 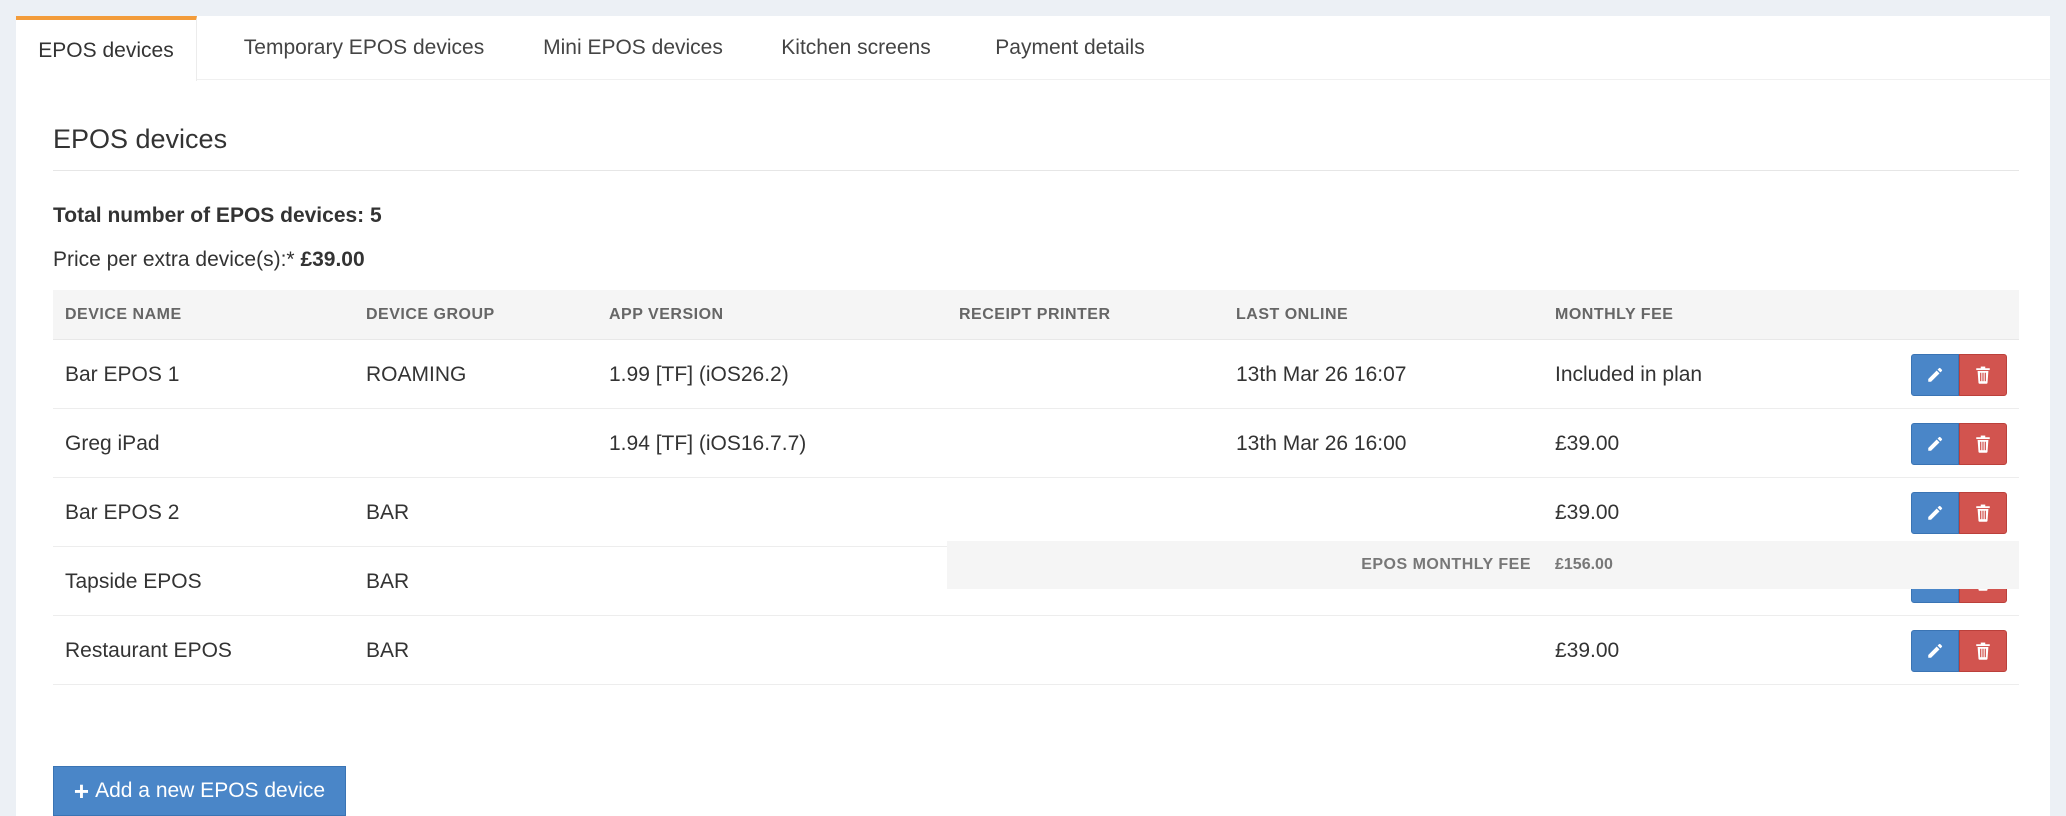 I want to click on device-name-cell: Greg iPad, so click(x=112, y=443).